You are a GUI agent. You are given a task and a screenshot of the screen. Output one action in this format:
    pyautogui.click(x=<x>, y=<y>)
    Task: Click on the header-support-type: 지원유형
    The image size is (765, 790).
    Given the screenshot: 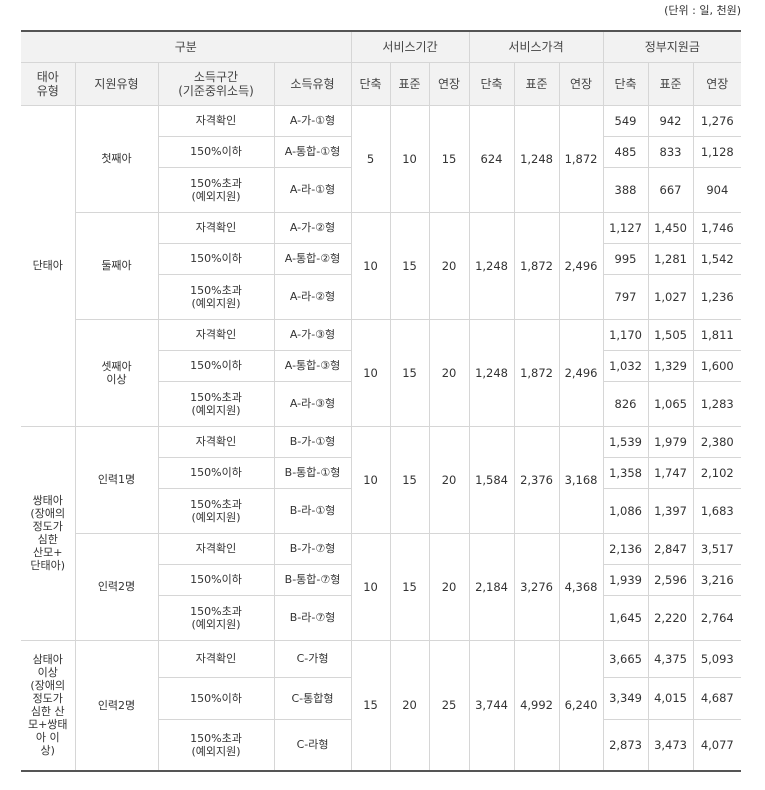 What is the action you would take?
    pyautogui.click(x=116, y=83)
    